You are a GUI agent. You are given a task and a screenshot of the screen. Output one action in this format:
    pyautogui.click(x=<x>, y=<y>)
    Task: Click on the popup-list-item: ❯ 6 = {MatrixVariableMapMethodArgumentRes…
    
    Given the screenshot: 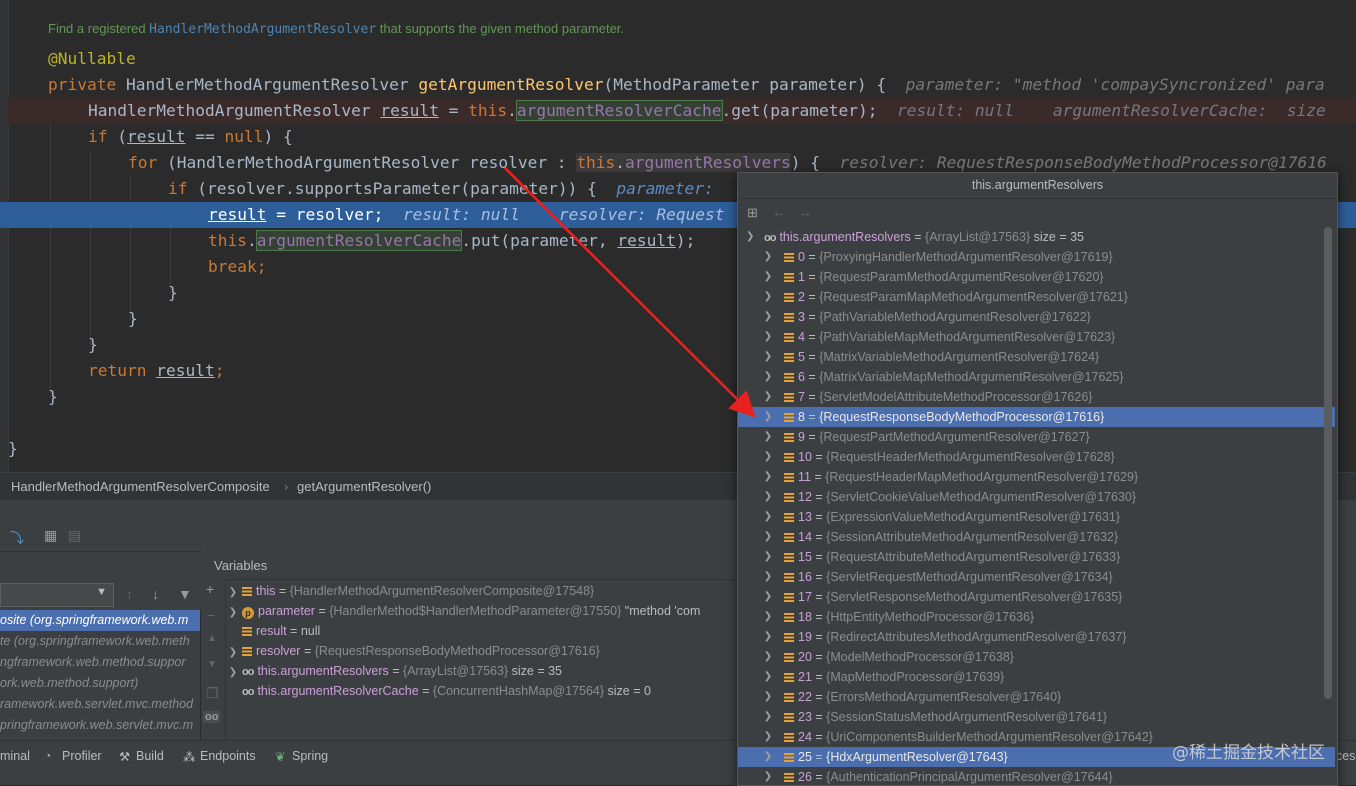 What is the action you would take?
    pyautogui.click(x=1036, y=377)
    